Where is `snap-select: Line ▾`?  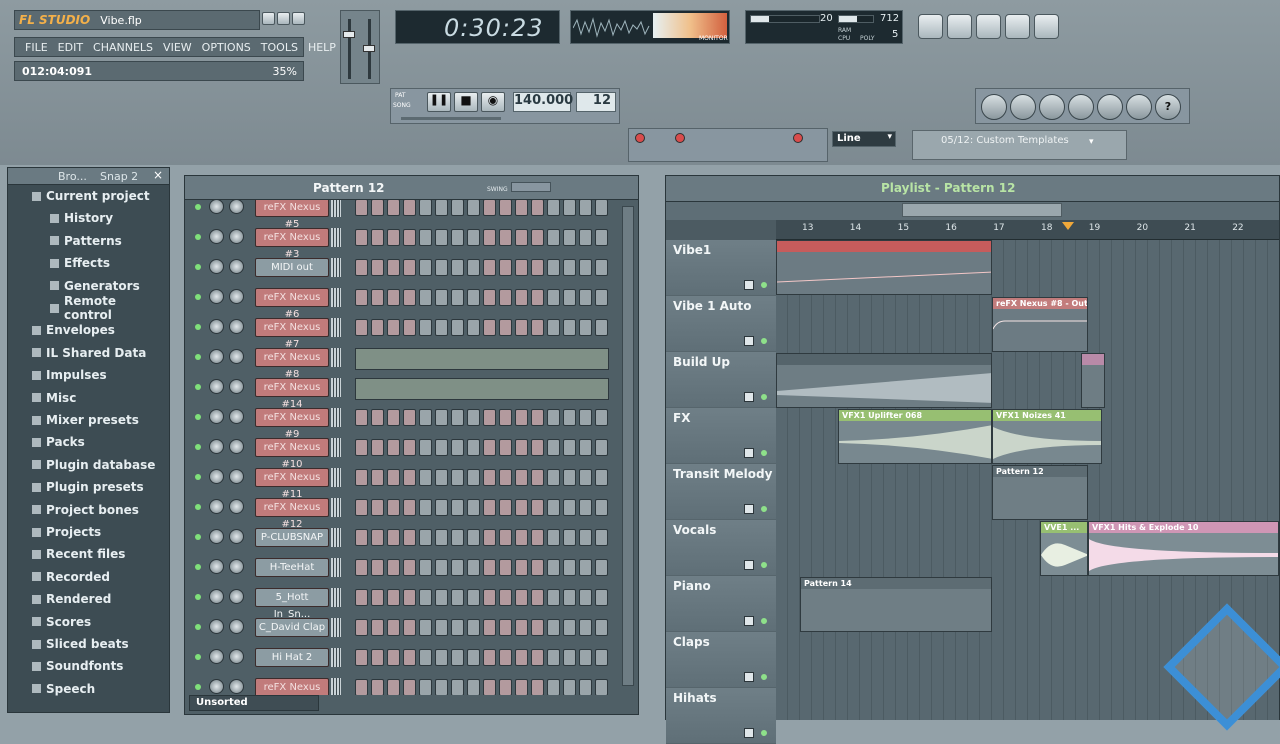
snap-select: Line ▾ is located at coordinates (864, 139).